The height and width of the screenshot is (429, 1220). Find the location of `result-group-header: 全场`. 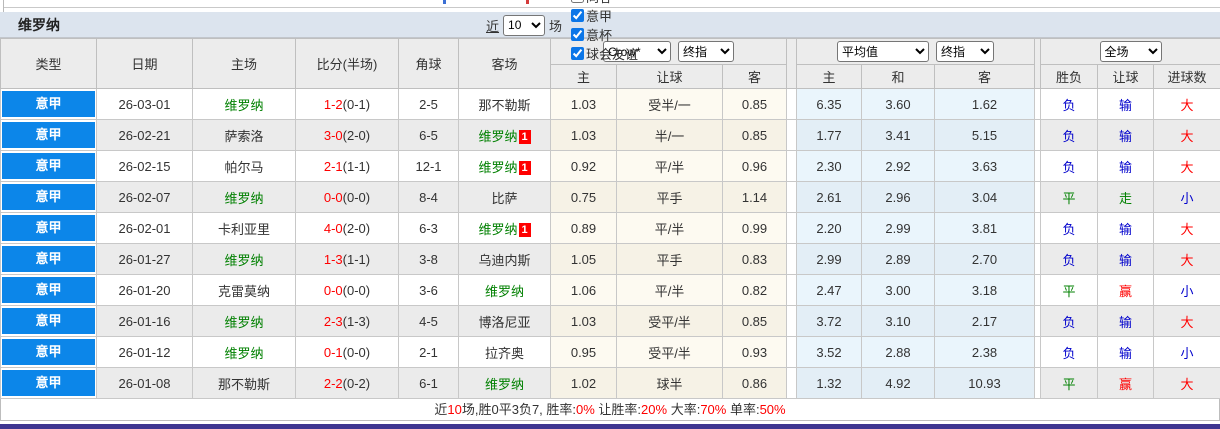

result-group-header: 全场 is located at coordinates (1130, 51).